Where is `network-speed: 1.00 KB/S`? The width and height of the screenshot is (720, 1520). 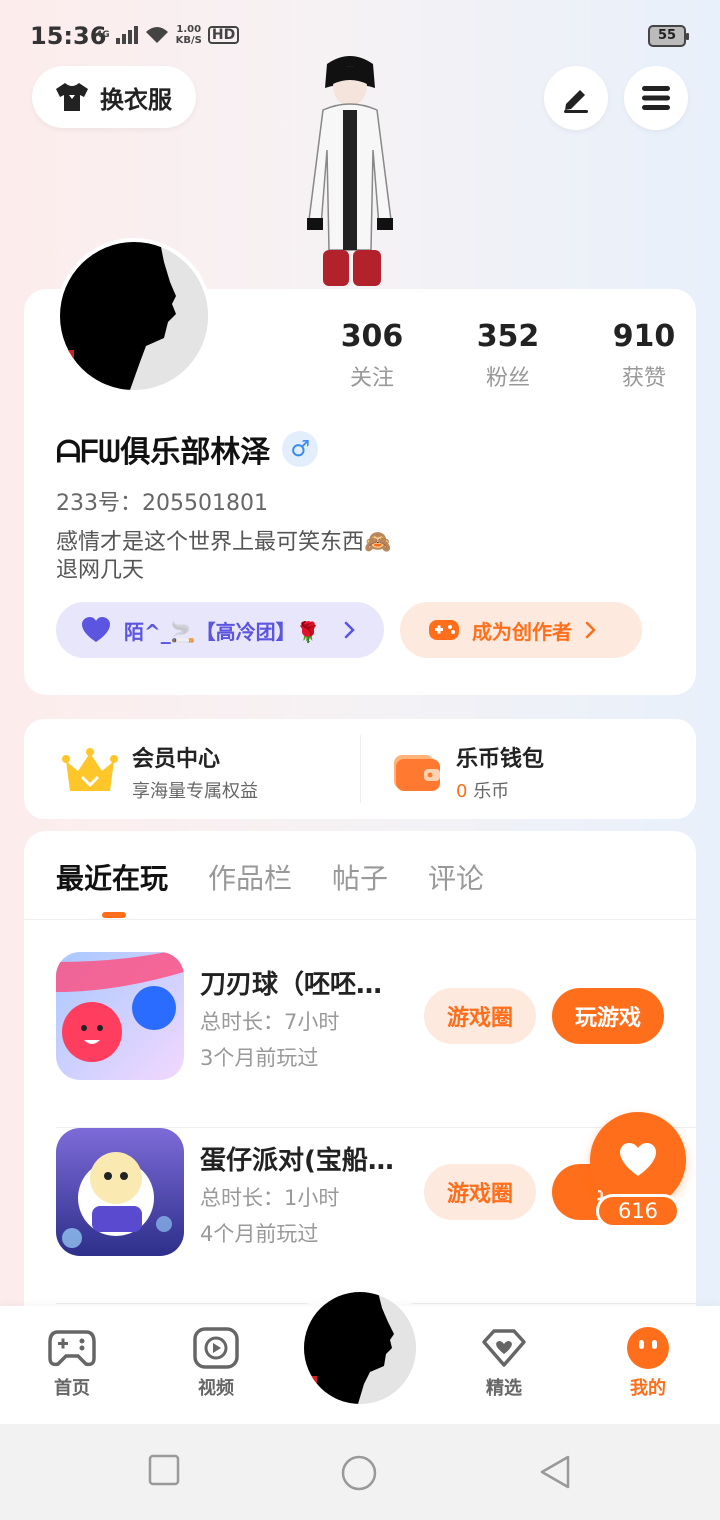 network-speed: 1.00 KB/S is located at coordinates (188, 35).